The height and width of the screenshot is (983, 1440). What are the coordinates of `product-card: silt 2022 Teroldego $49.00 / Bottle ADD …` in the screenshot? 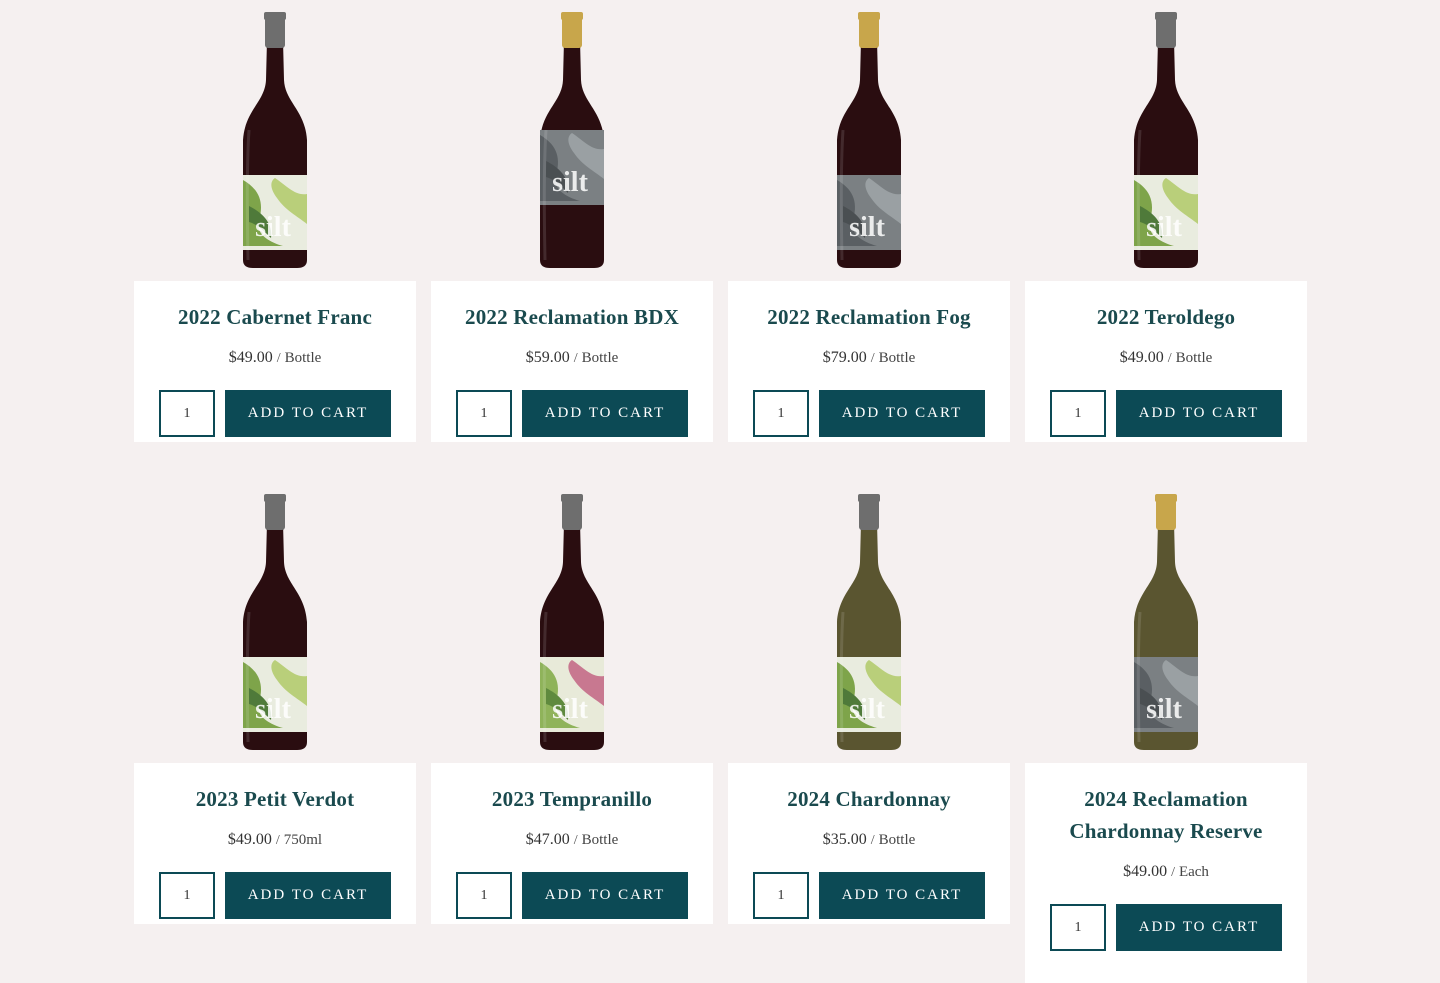 It's located at (1166, 221).